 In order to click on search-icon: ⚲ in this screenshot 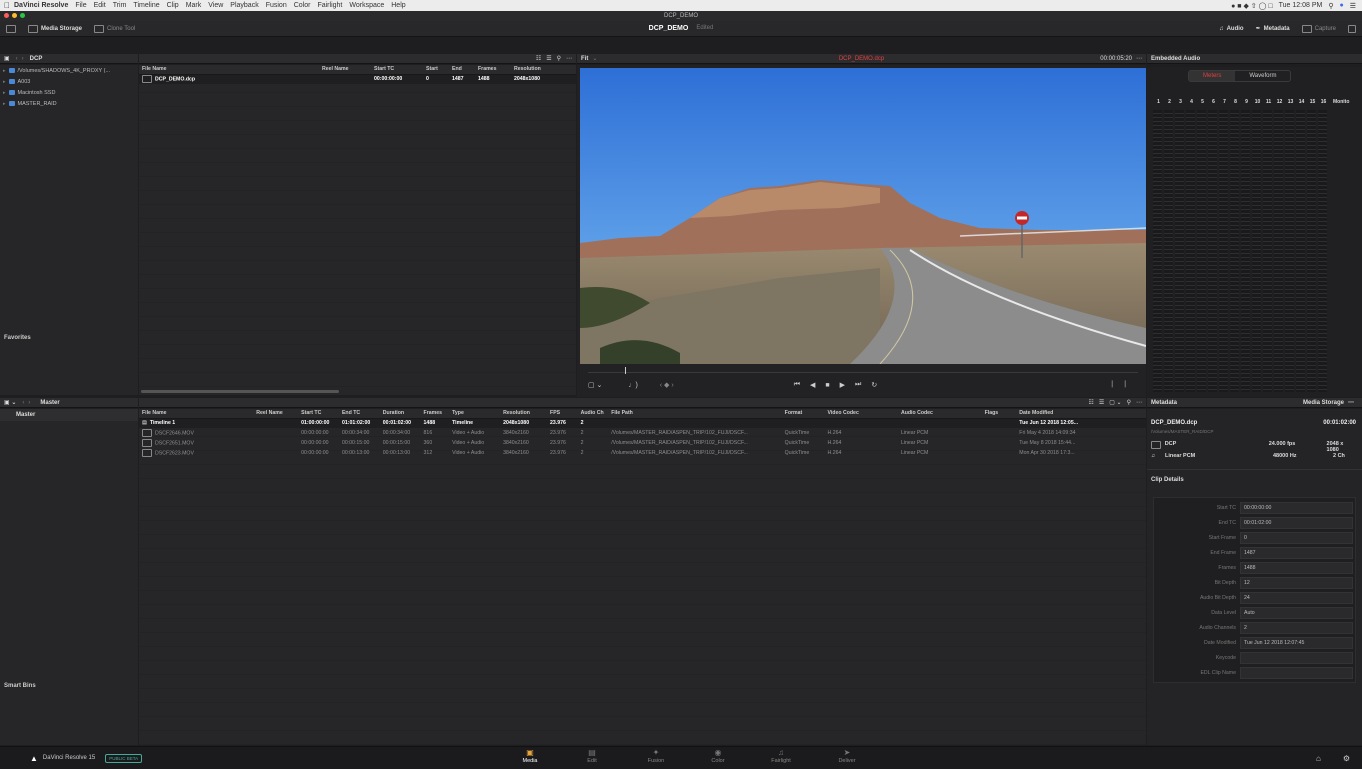, I will do `click(1129, 402)`.